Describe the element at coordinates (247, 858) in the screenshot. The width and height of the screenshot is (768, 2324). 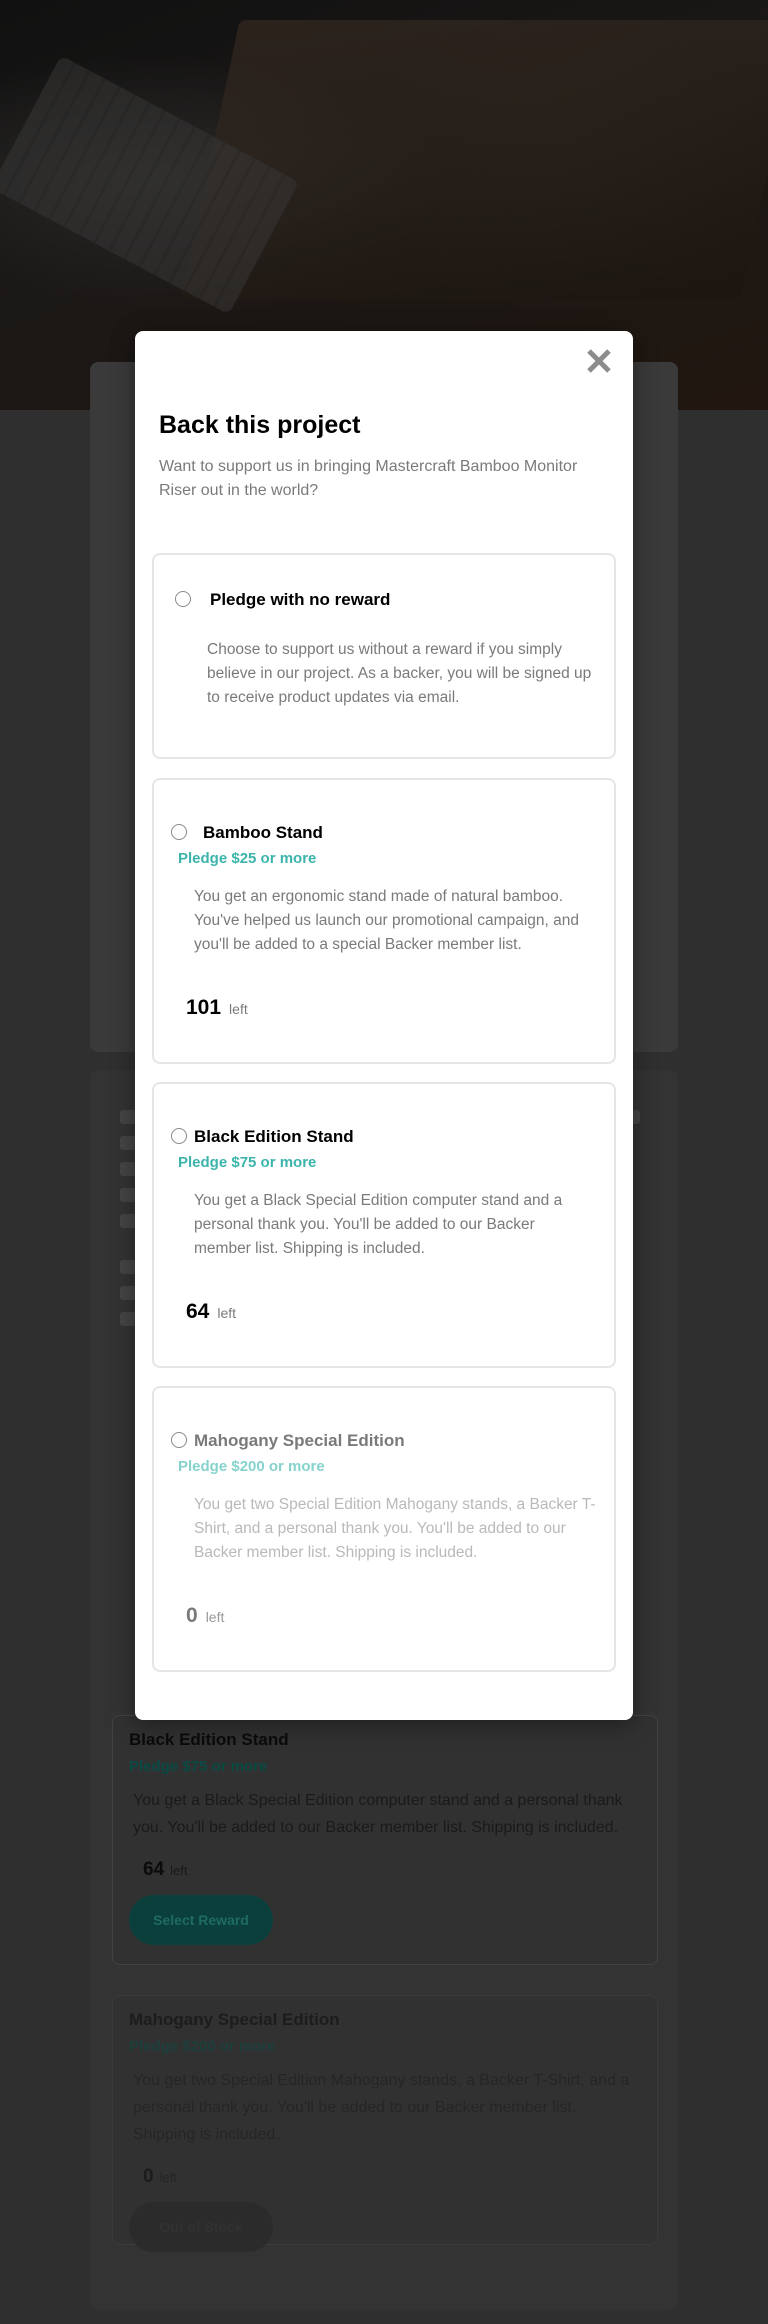
I see `option-pledge: Pledge $25 or more` at that location.